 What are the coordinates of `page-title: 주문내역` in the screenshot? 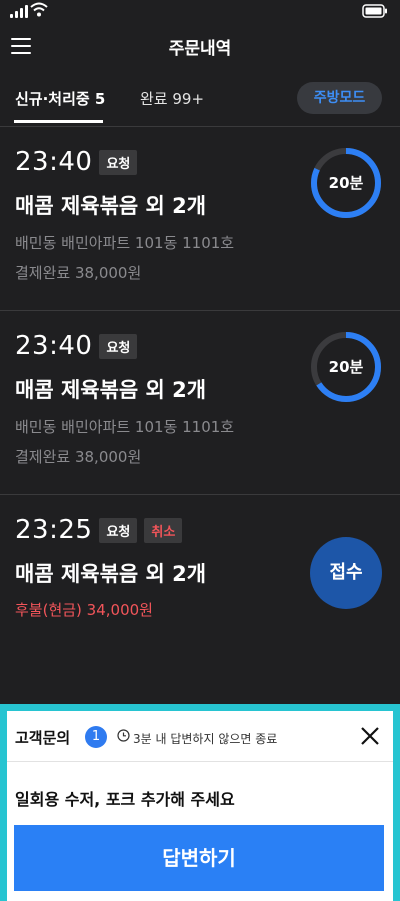 It's located at (200, 49).